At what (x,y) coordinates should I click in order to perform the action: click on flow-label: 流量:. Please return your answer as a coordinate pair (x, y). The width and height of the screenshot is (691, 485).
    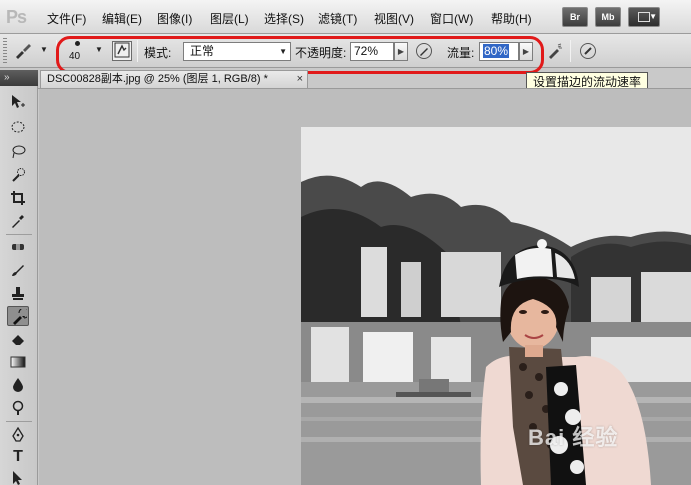
    Looking at the image, I should click on (461, 53).